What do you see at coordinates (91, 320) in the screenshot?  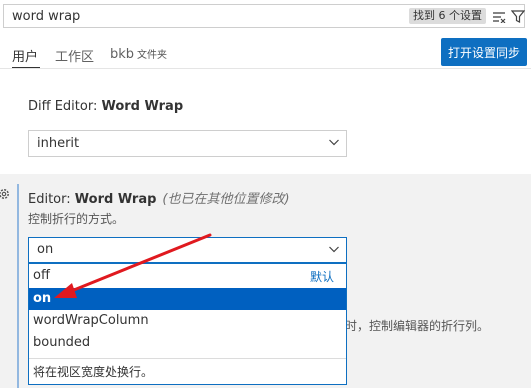 I see `option-label: wordWrapColumn` at bounding box center [91, 320].